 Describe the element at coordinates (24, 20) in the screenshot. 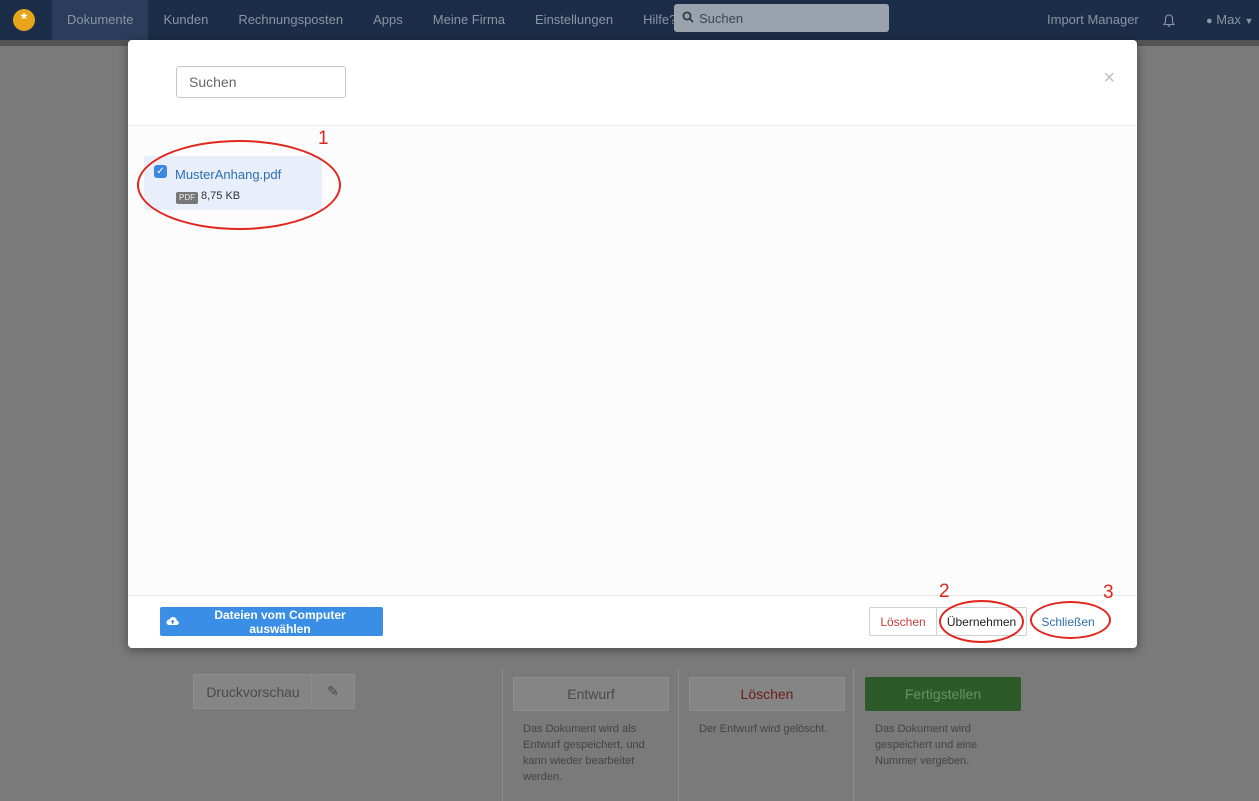

I see `app-logo-icon: *` at that location.